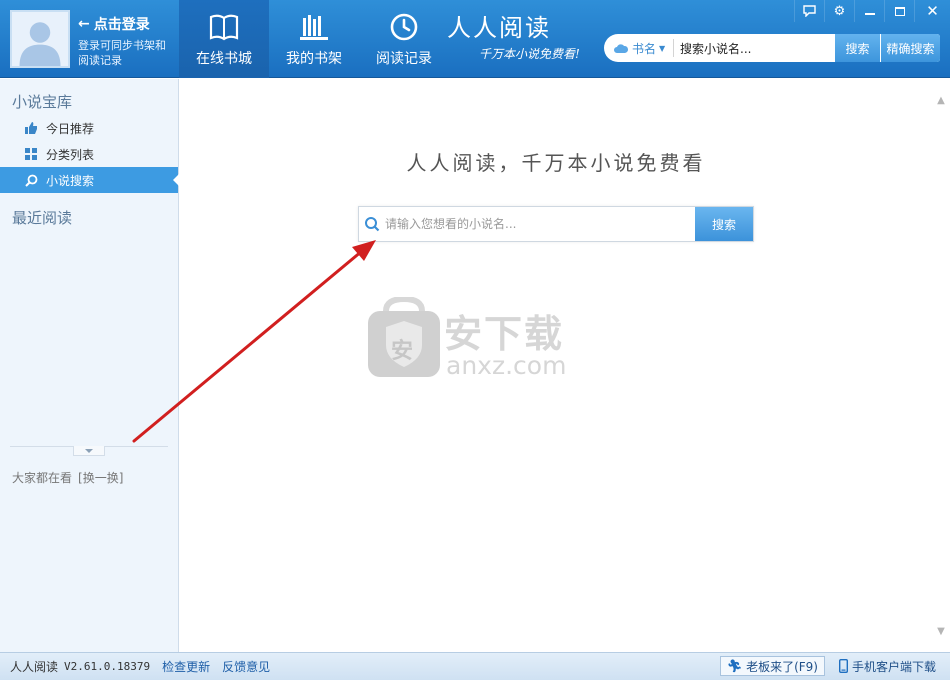 This screenshot has width=950, height=680. What do you see at coordinates (314, 27) in the screenshot?
I see `bookshelf-icon` at bounding box center [314, 27].